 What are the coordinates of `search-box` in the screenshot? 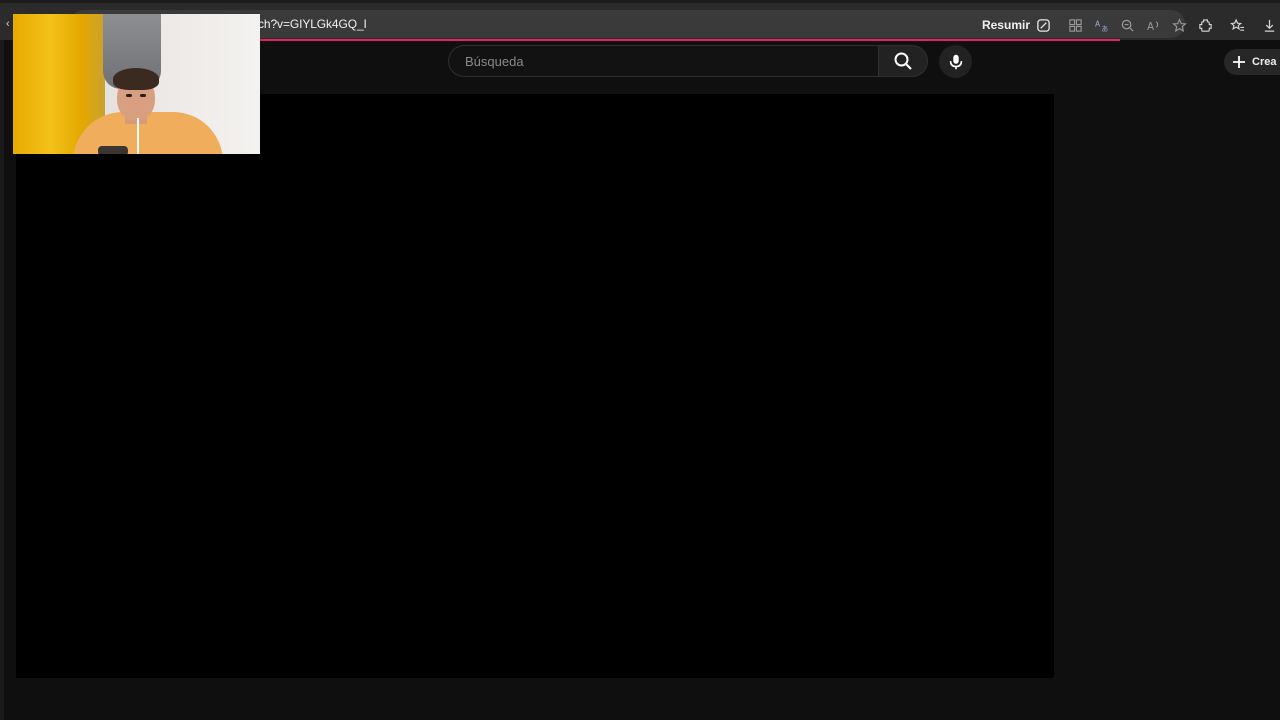 It's located at (663, 61).